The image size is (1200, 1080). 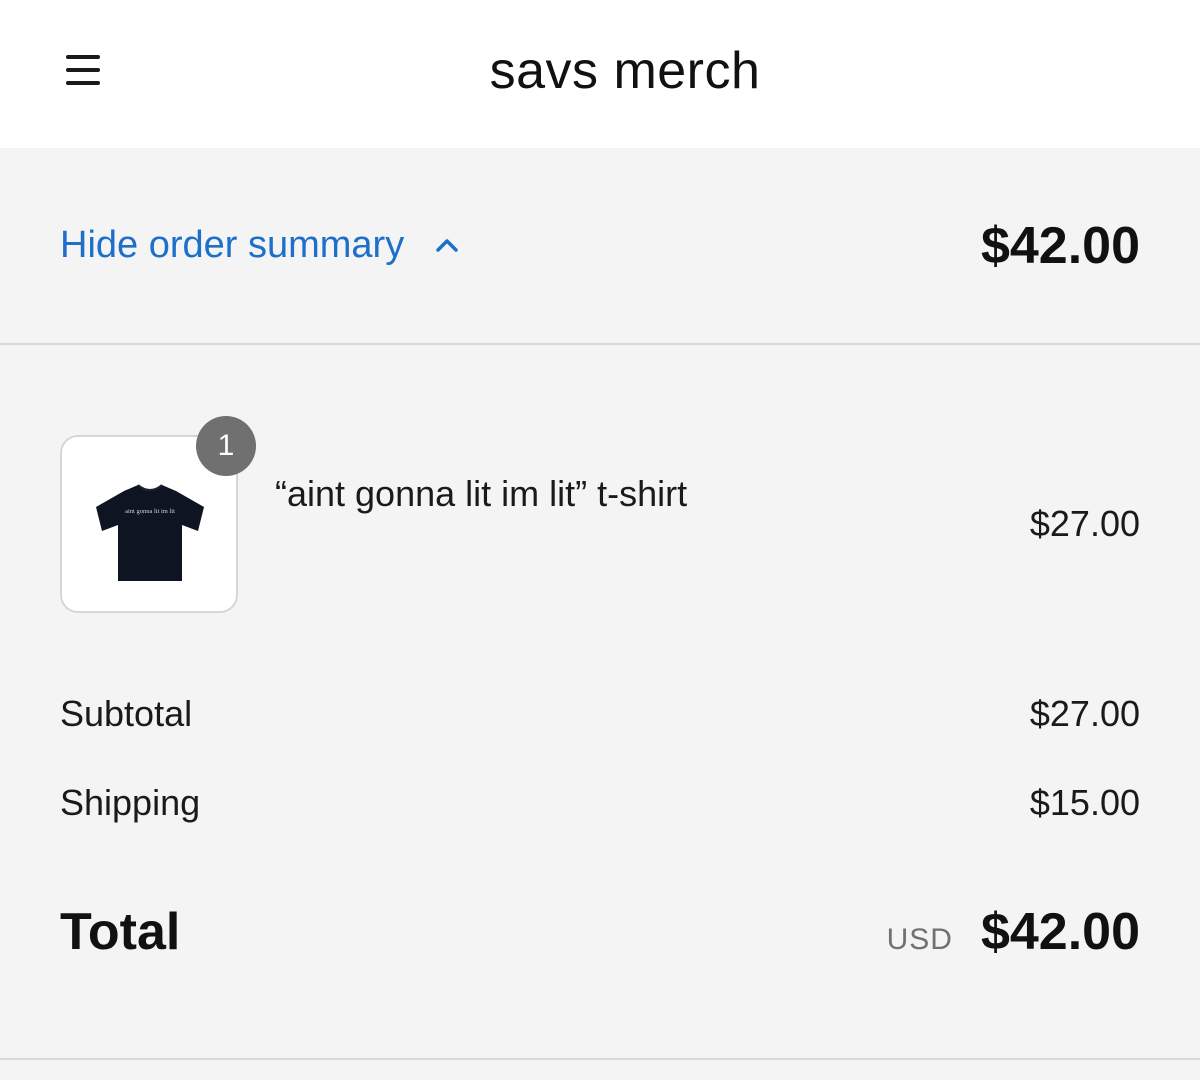 I want to click on store-title: savs merch, so click(x=600, y=71).